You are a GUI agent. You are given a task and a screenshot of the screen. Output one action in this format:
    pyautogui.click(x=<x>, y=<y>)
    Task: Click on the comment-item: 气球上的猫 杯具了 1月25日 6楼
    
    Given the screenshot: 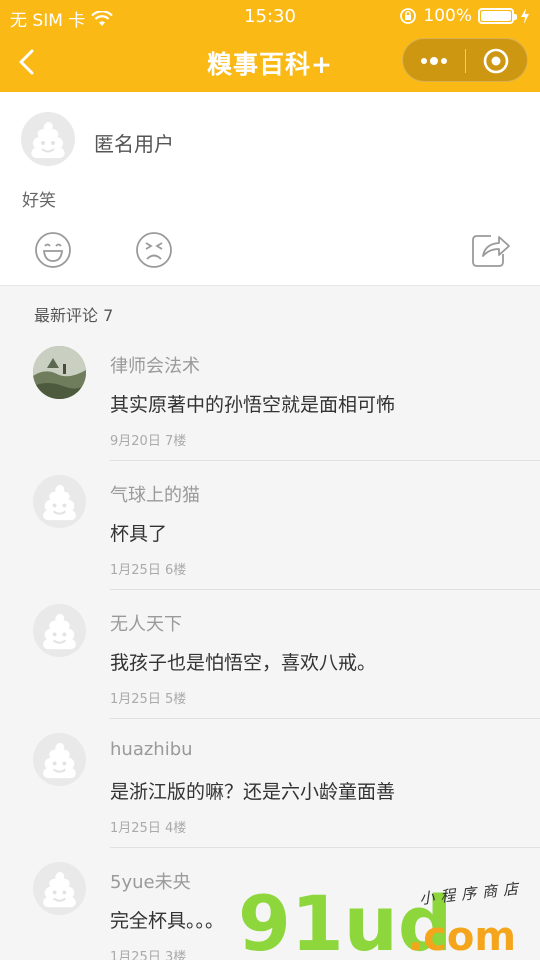 What is the action you would take?
    pyautogui.click(x=270, y=539)
    